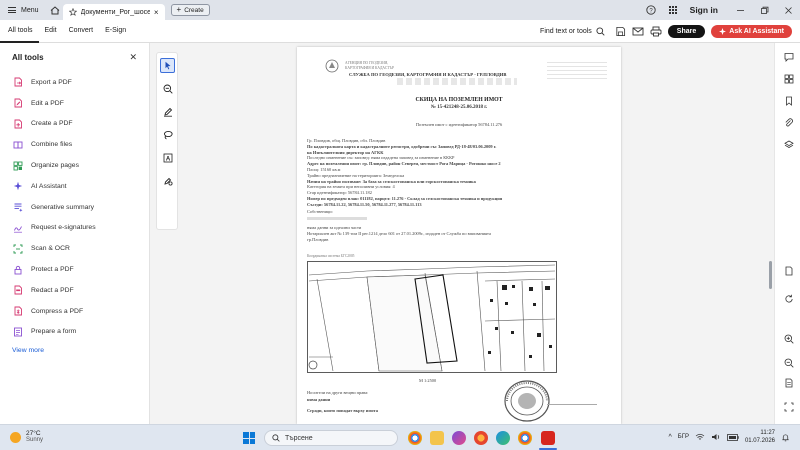 This screenshot has width=800, height=450. What do you see at coordinates (669, 437) in the screenshot?
I see `chevron-up-icon: ^` at bounding box center [669, 437].